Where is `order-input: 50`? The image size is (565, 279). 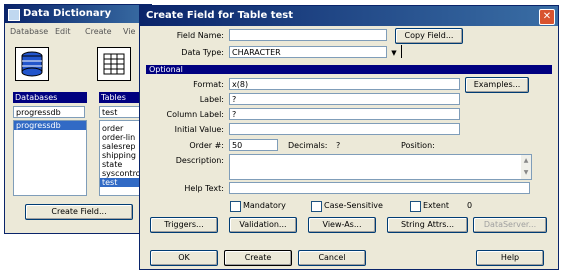
order-input: 50 is located at coordinates (253, 145).